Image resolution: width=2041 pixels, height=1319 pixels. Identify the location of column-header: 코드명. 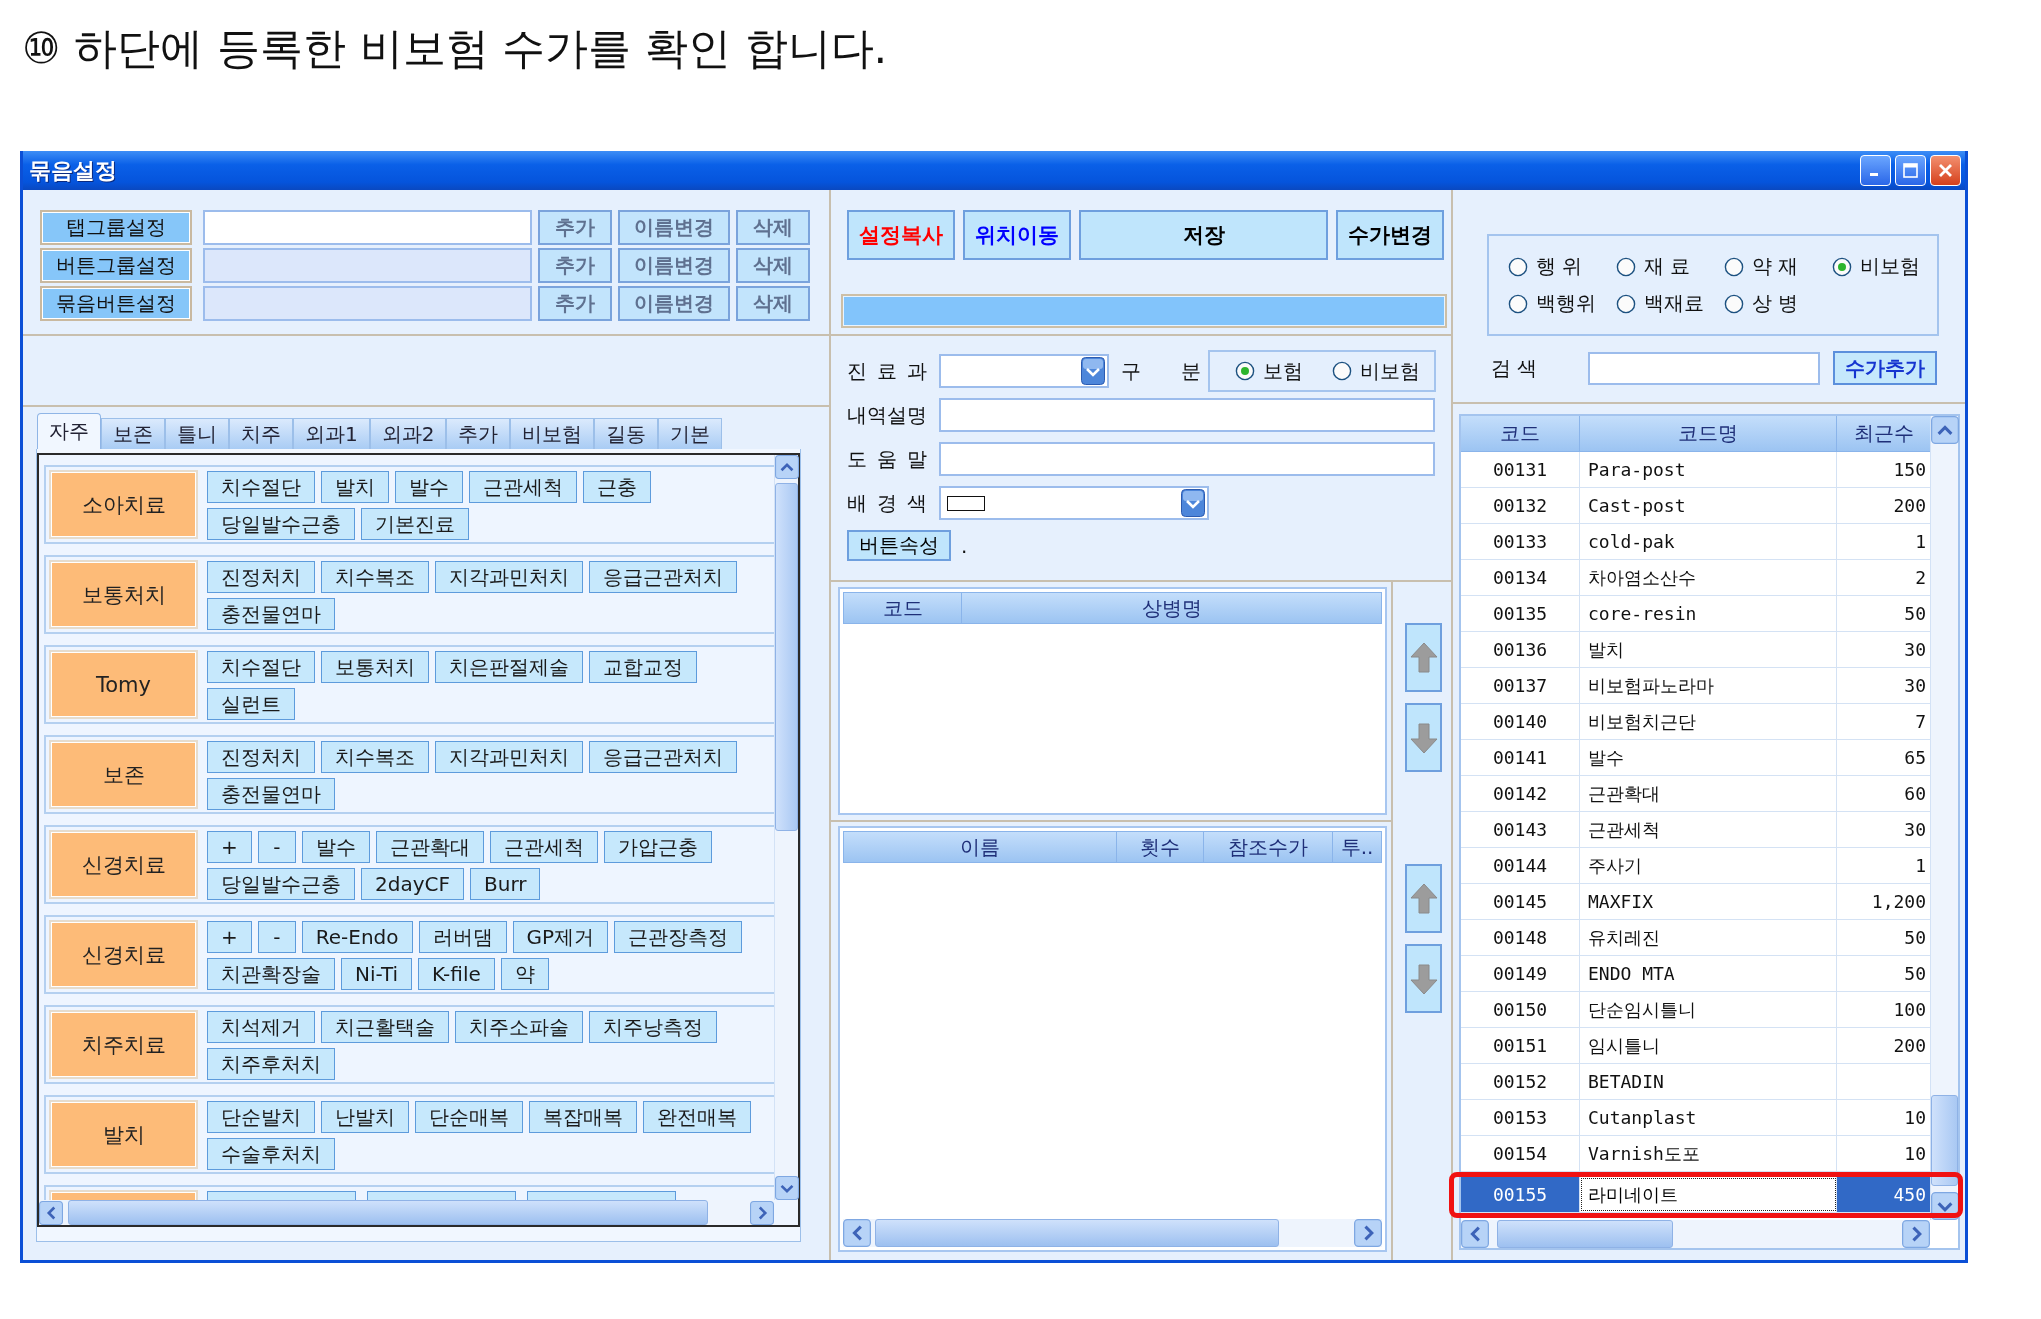
(1708, 433).